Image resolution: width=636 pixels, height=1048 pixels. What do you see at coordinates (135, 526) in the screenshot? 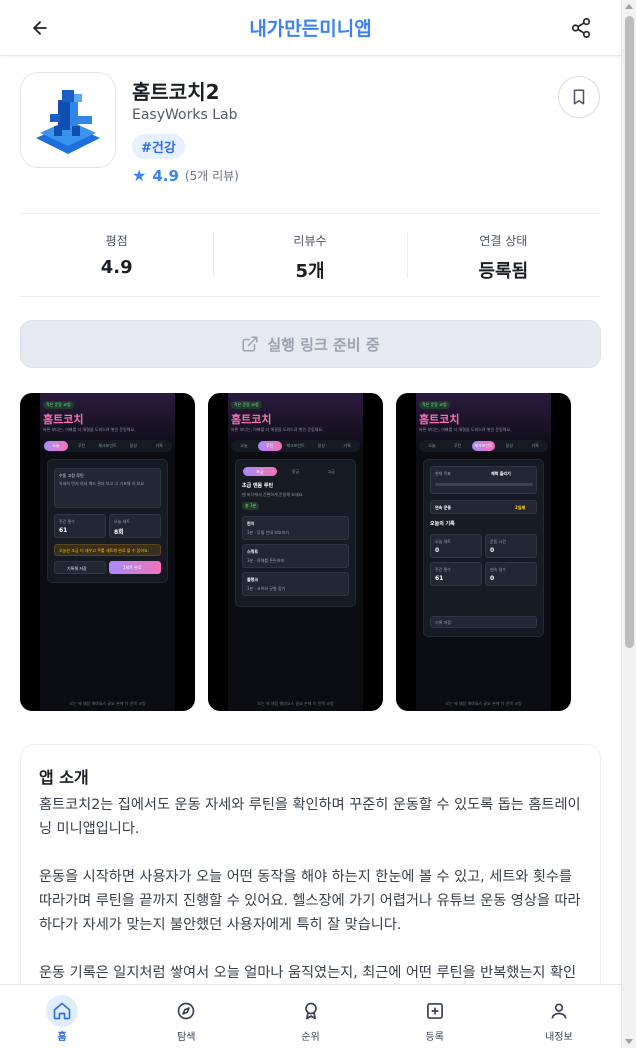
I see `mini-stat-box: 오늘 세트 8회` at bounding box center [135, 526].